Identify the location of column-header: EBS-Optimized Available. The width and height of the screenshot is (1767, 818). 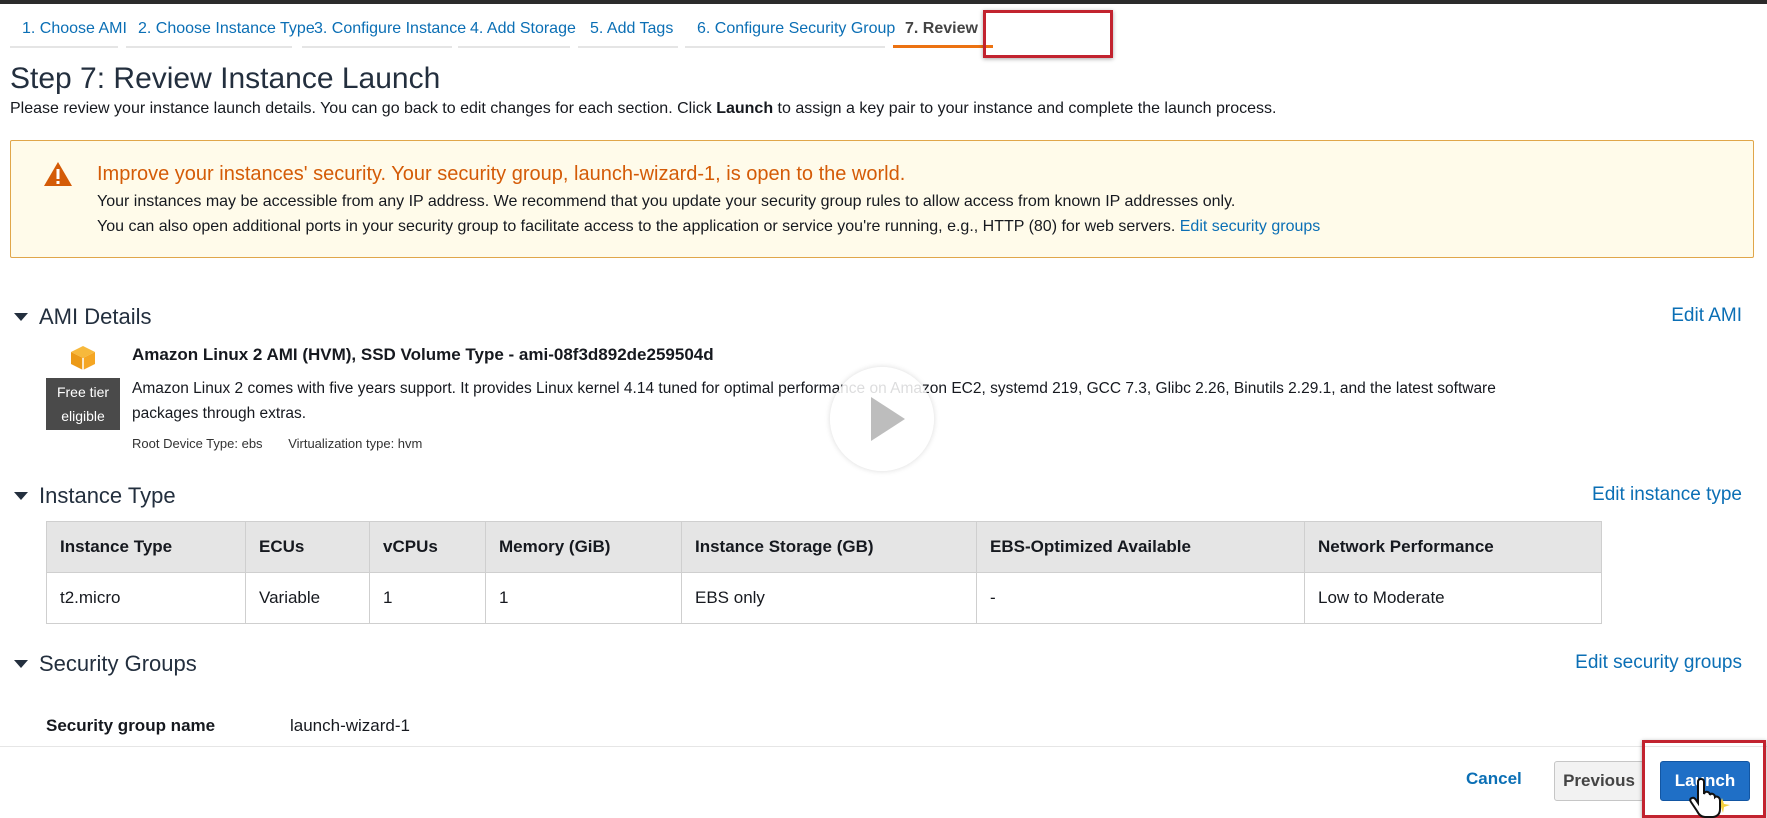
(1140, 547).